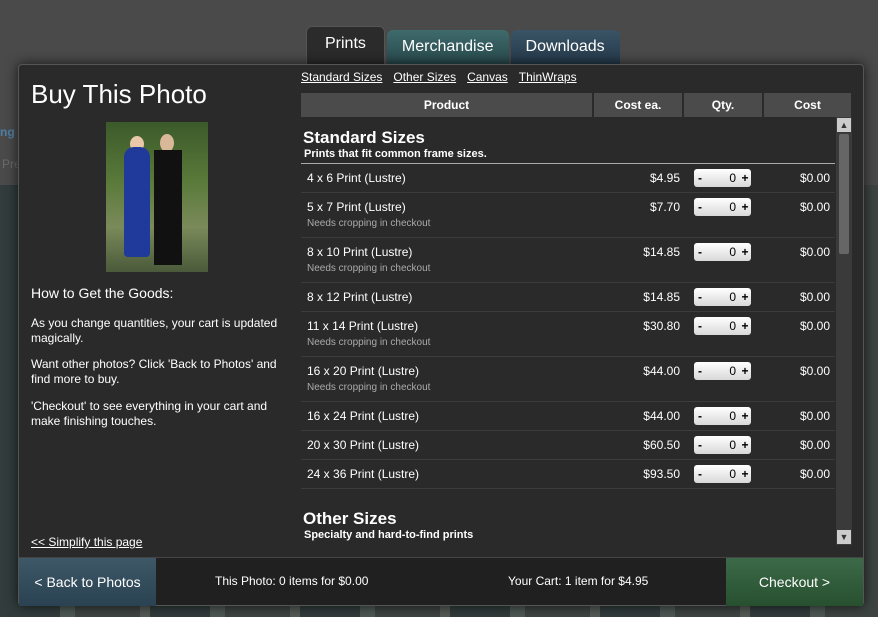 Image resolution: width=878 pixels, height=617 pixels. I want to click on cart-summary: Your Cart: 1 item for $4.95, so click(578, 581).